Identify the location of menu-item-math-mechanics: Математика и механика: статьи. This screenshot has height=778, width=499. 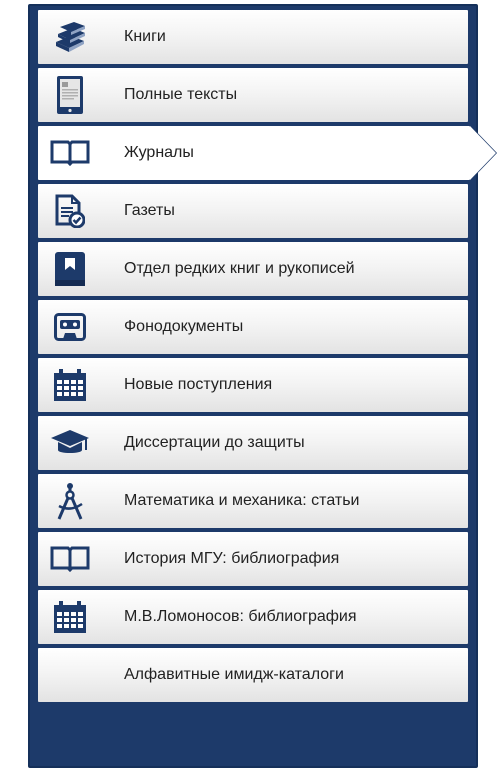
(253, 501).